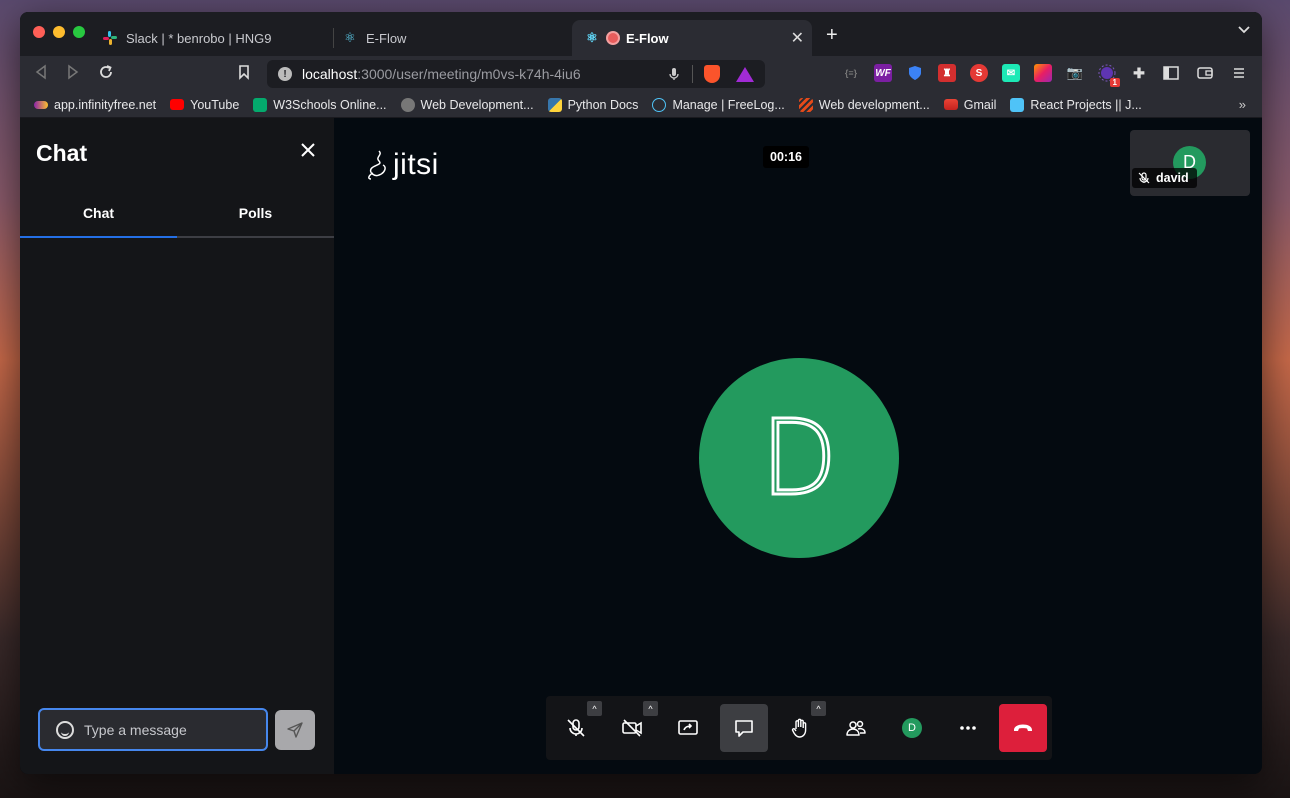 The image size is (1290, 798). I want to click on puzzle-extensions-icon: ✚, so click(1139, 73).